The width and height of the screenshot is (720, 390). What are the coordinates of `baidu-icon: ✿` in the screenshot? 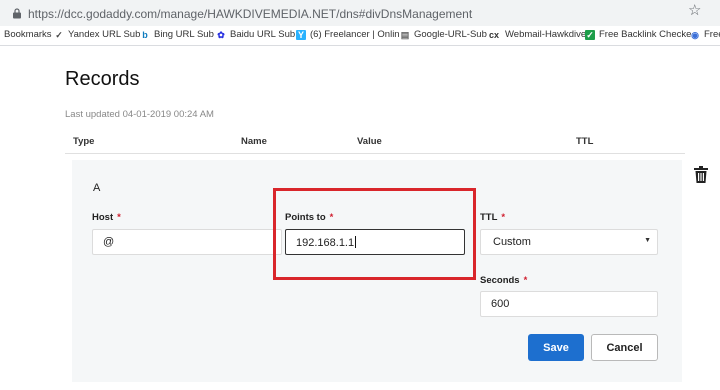 It's located at (221, 34).